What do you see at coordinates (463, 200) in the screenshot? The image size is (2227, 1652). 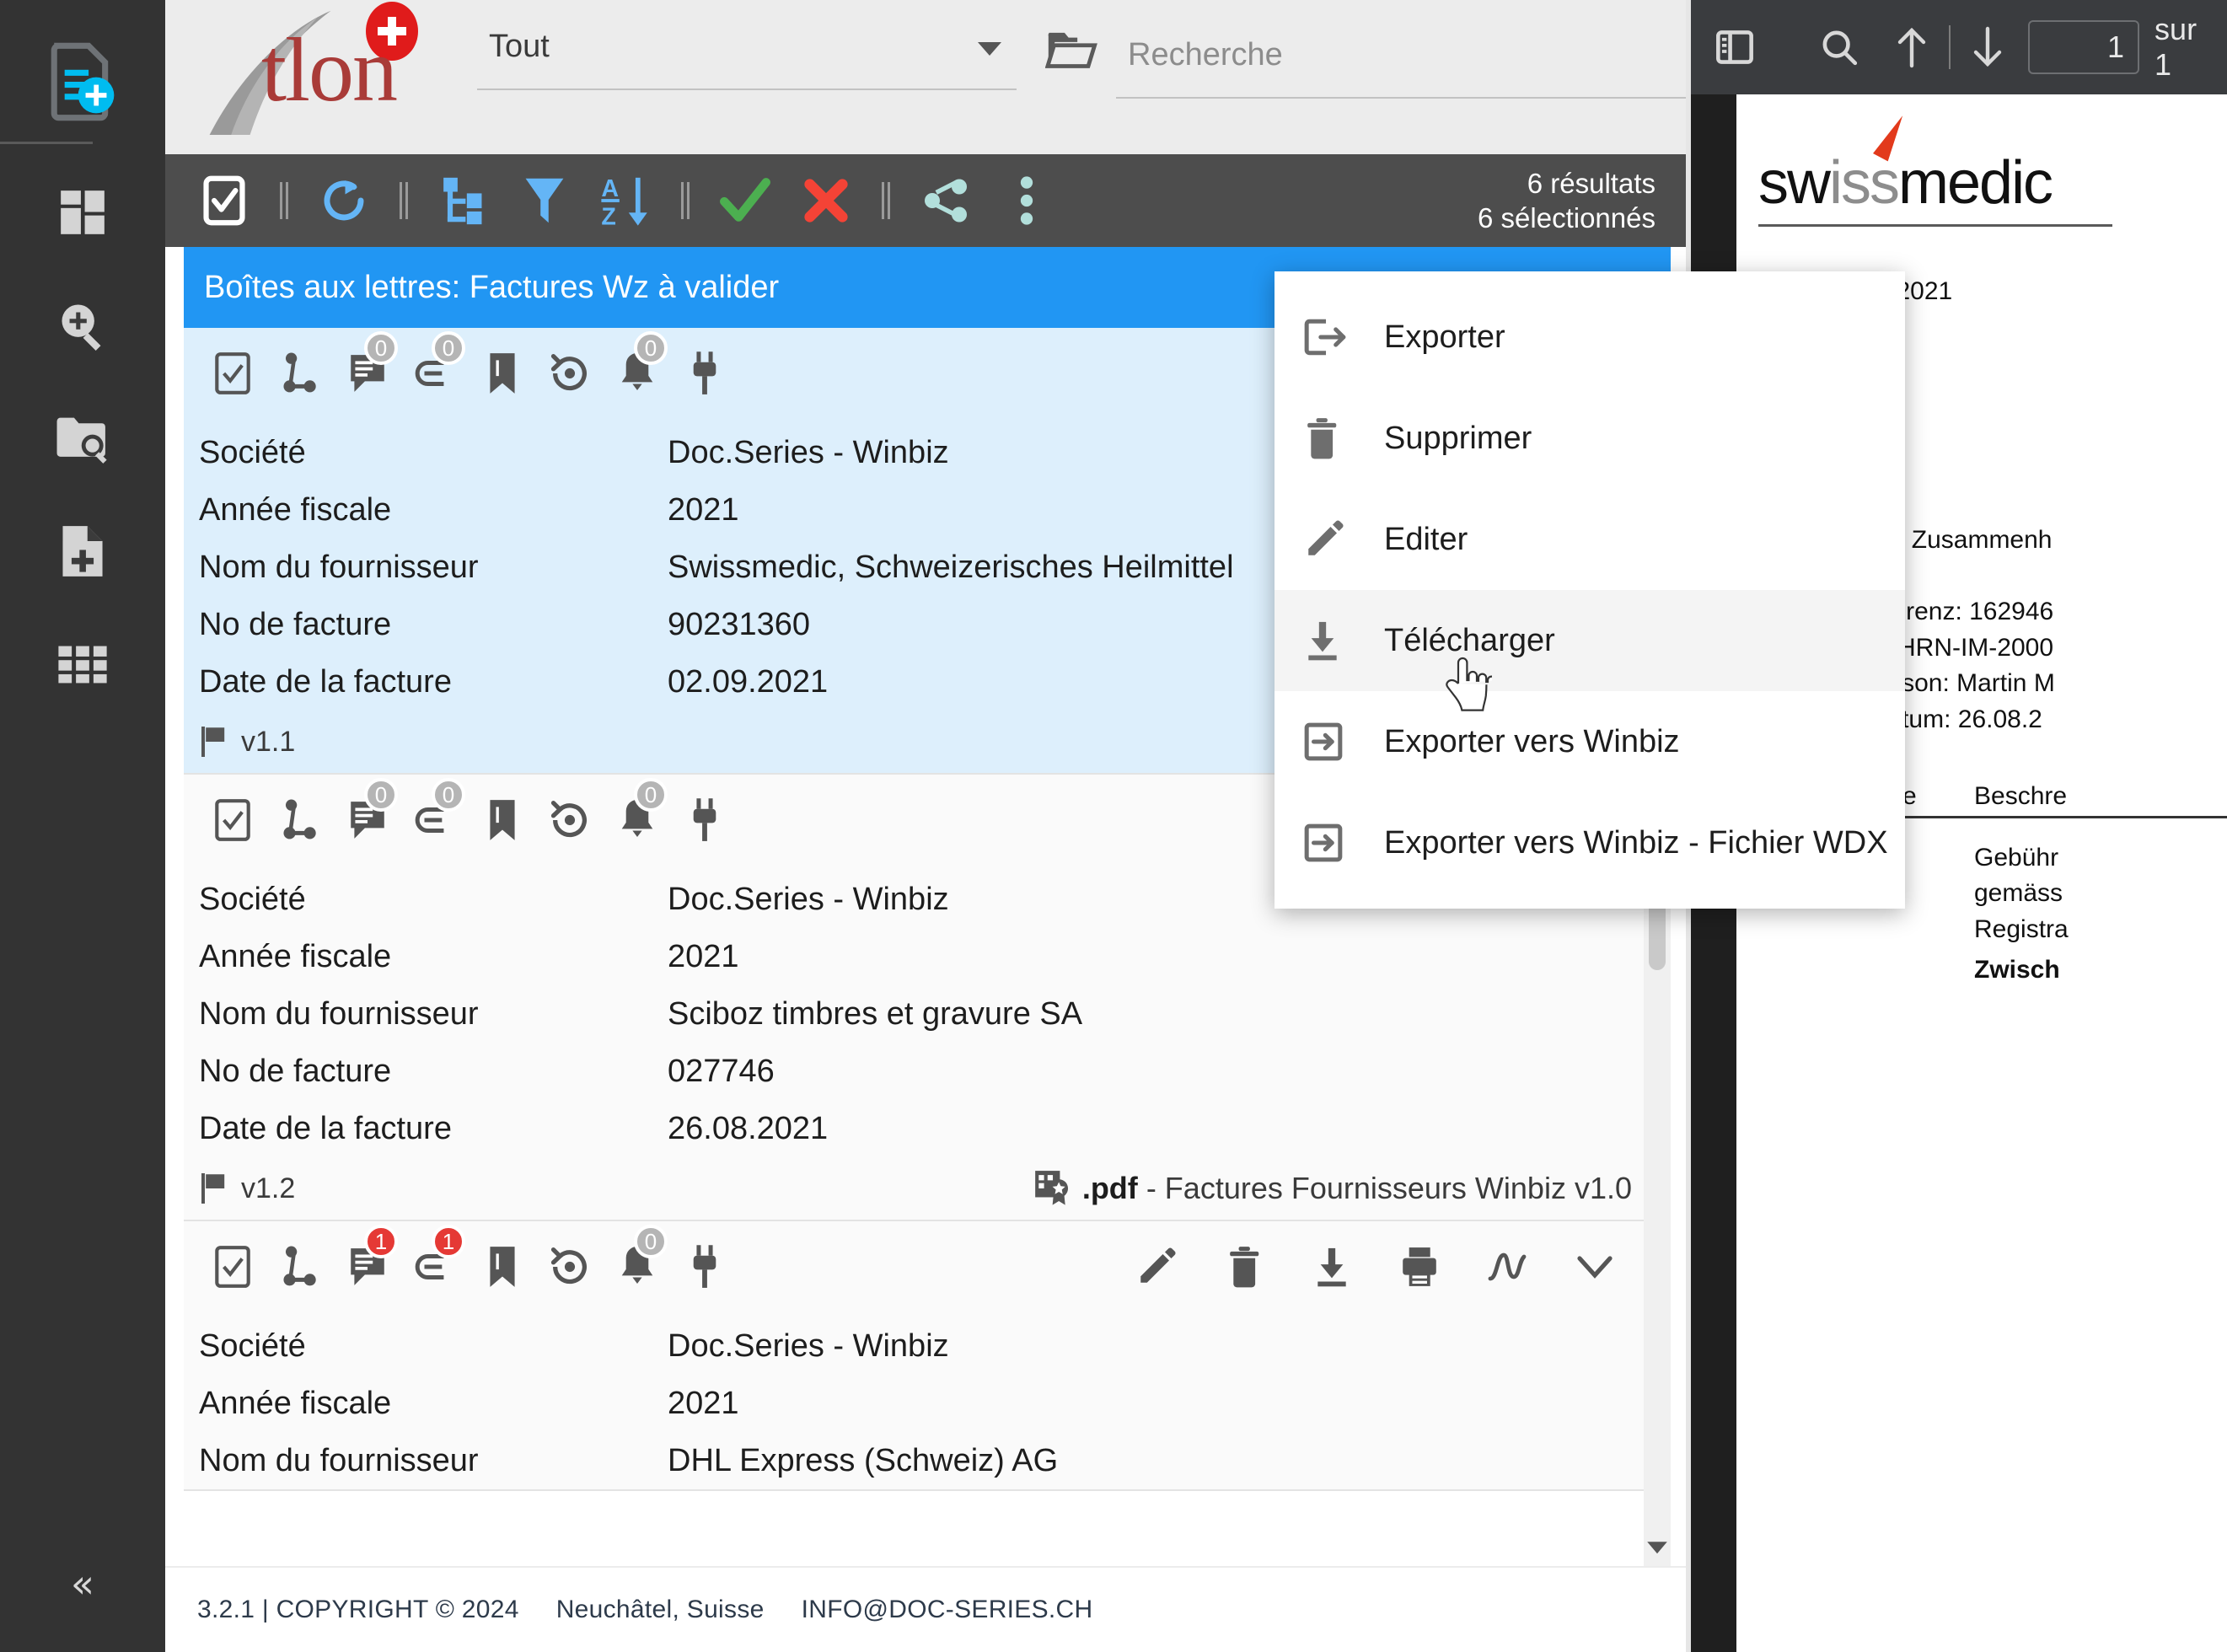 I see `tree-view-icon` at bounding box center [463, 200].